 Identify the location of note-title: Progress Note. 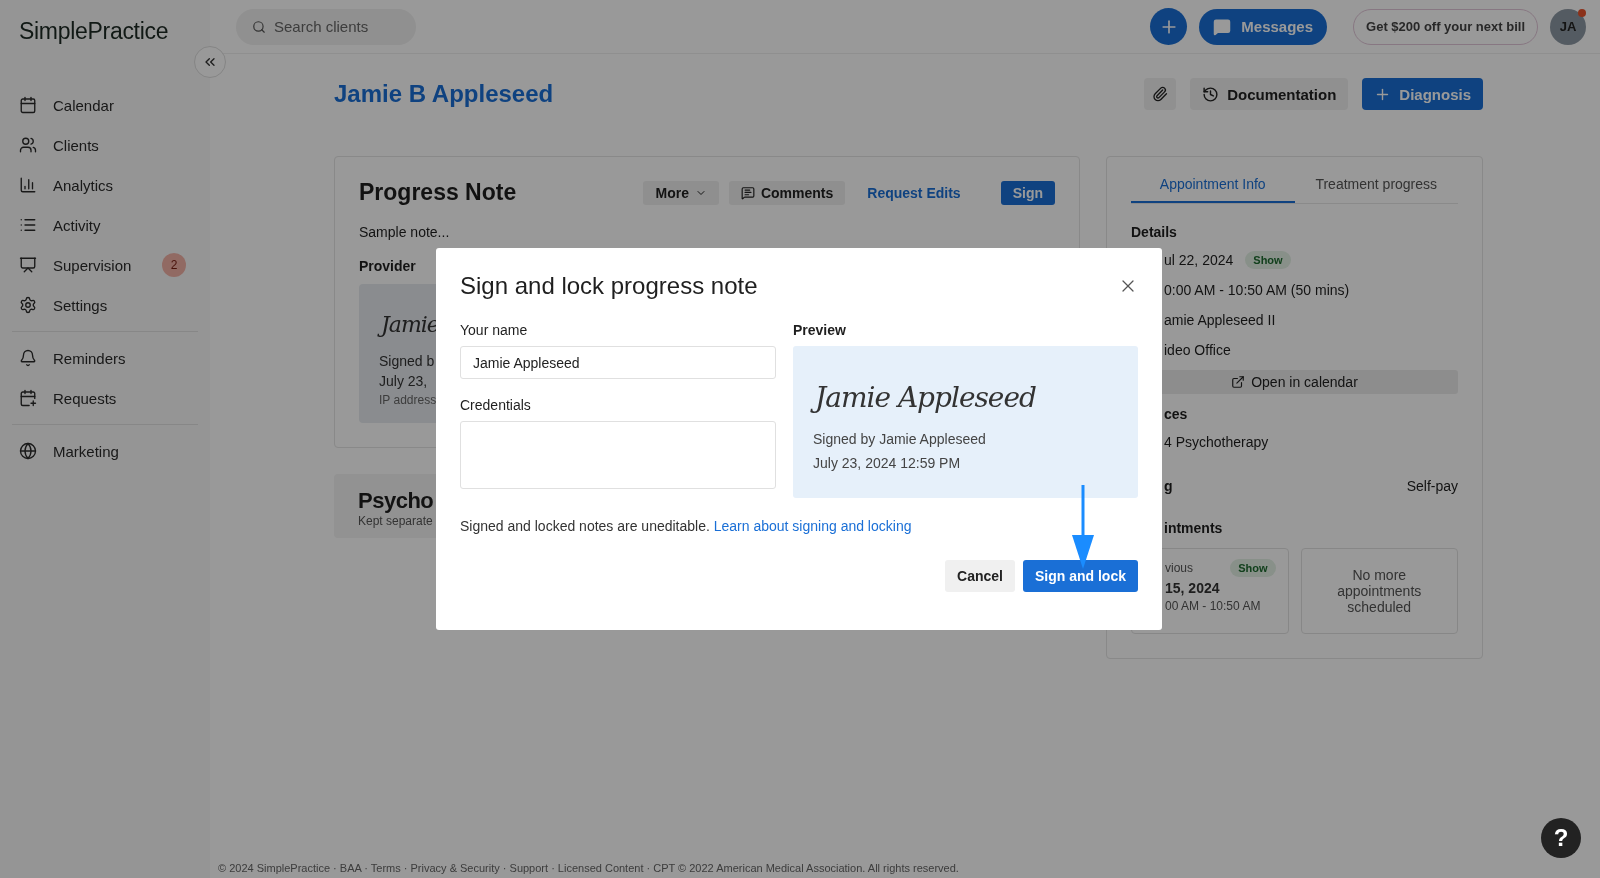
(438, 192).